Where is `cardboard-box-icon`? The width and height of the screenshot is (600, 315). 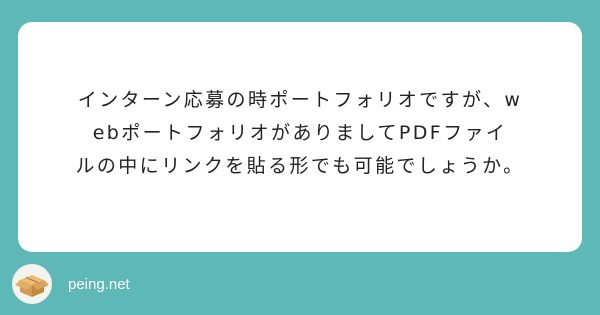 cardboard-box-icon is located at coordinates (32, 284).